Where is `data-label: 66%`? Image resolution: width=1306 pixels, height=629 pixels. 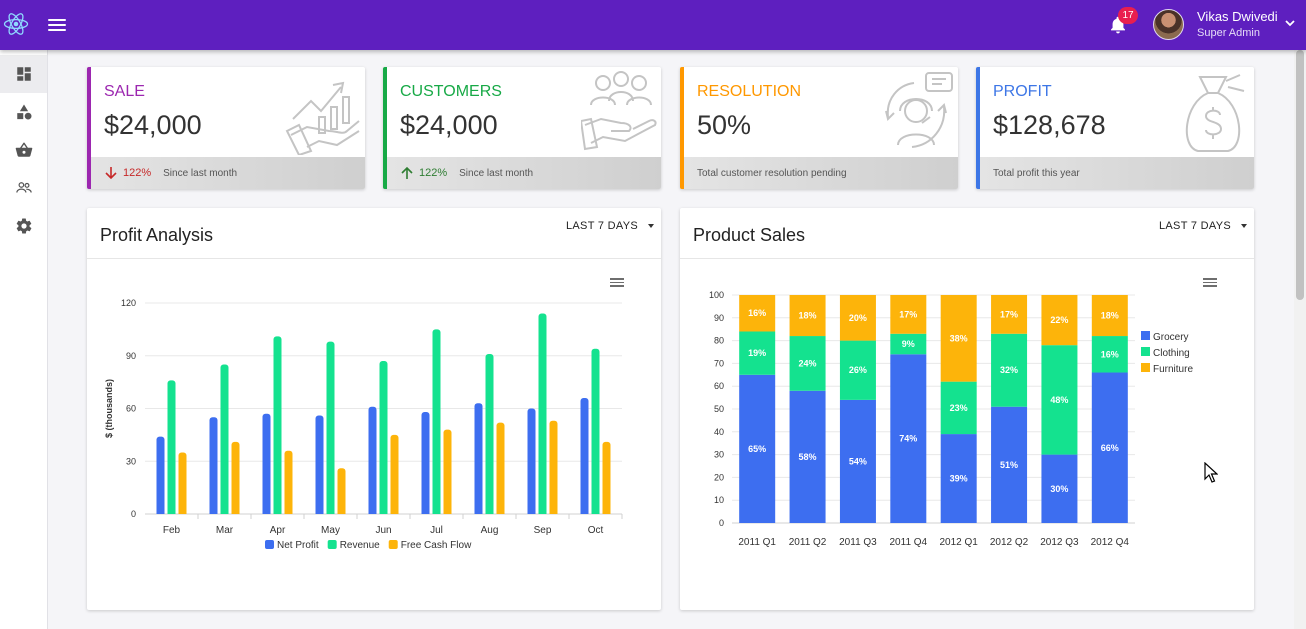
data-label: 66% is located at coordinates (1110, 448).